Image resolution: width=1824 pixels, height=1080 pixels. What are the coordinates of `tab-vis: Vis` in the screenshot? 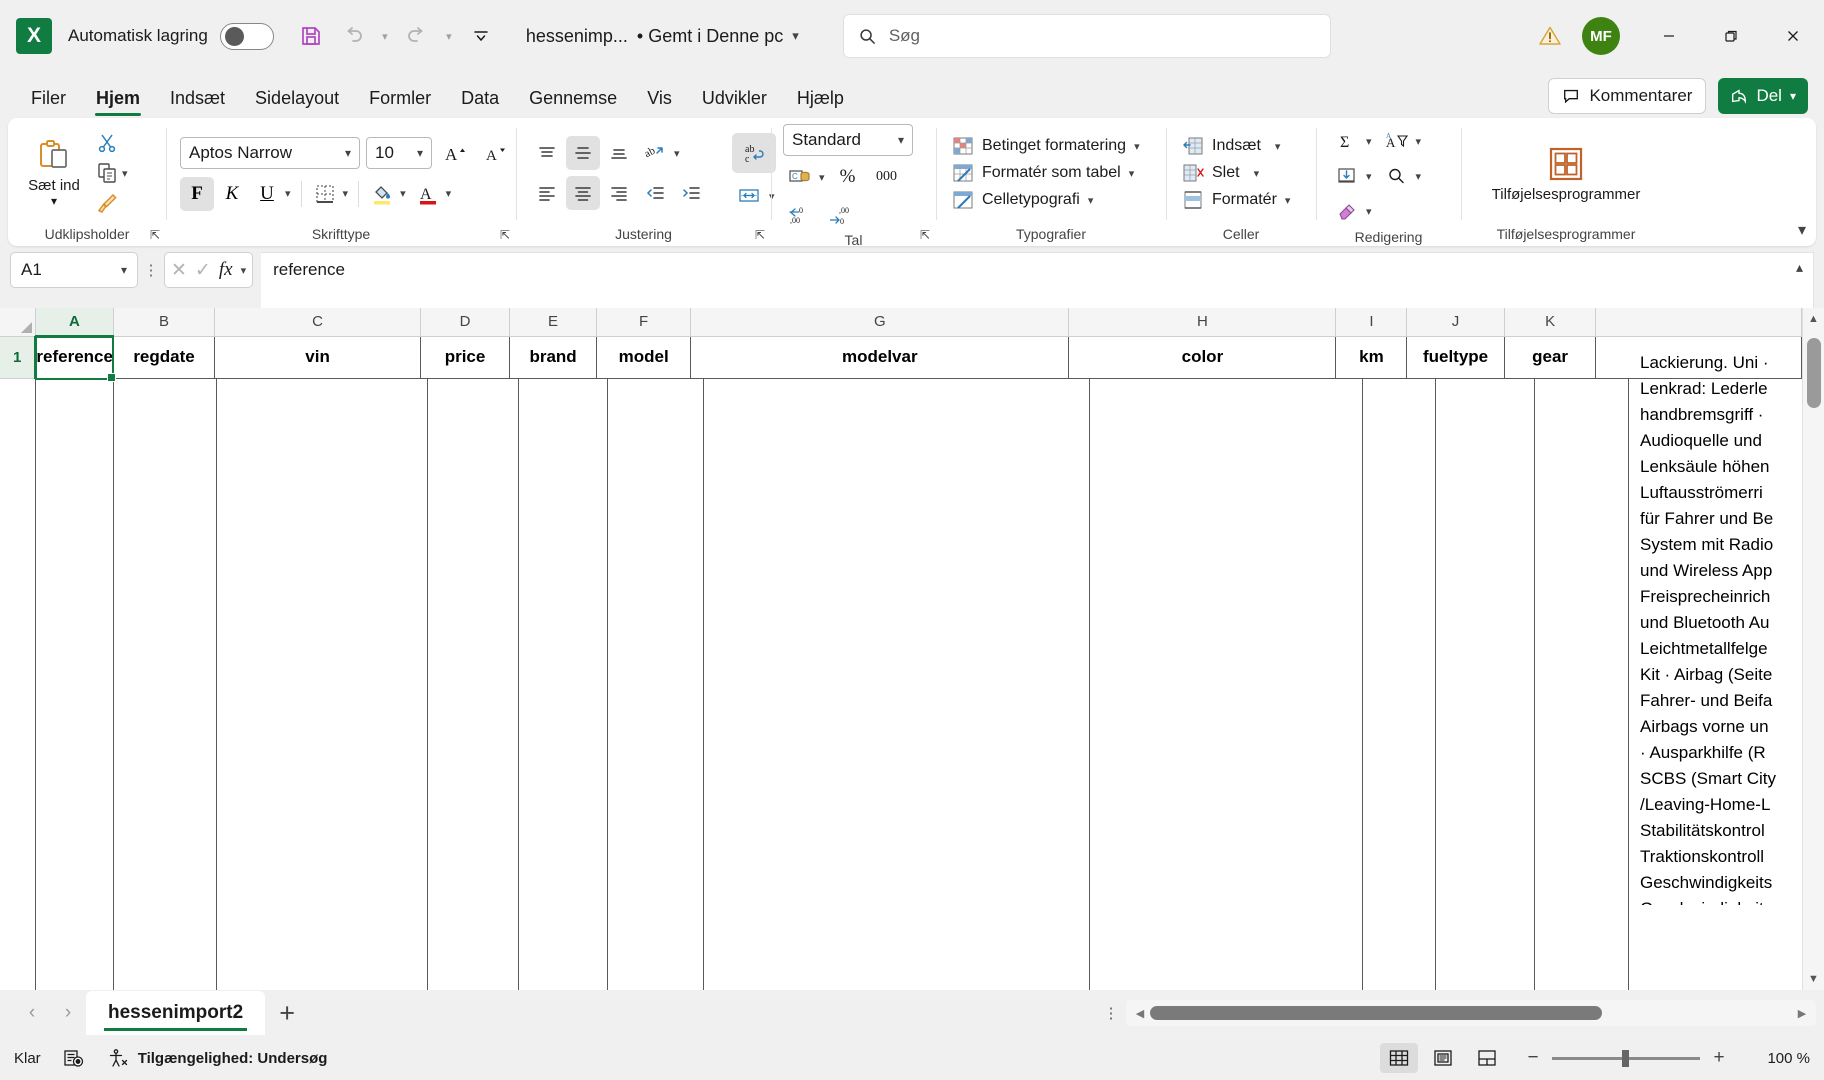 It's located at (659, 101).